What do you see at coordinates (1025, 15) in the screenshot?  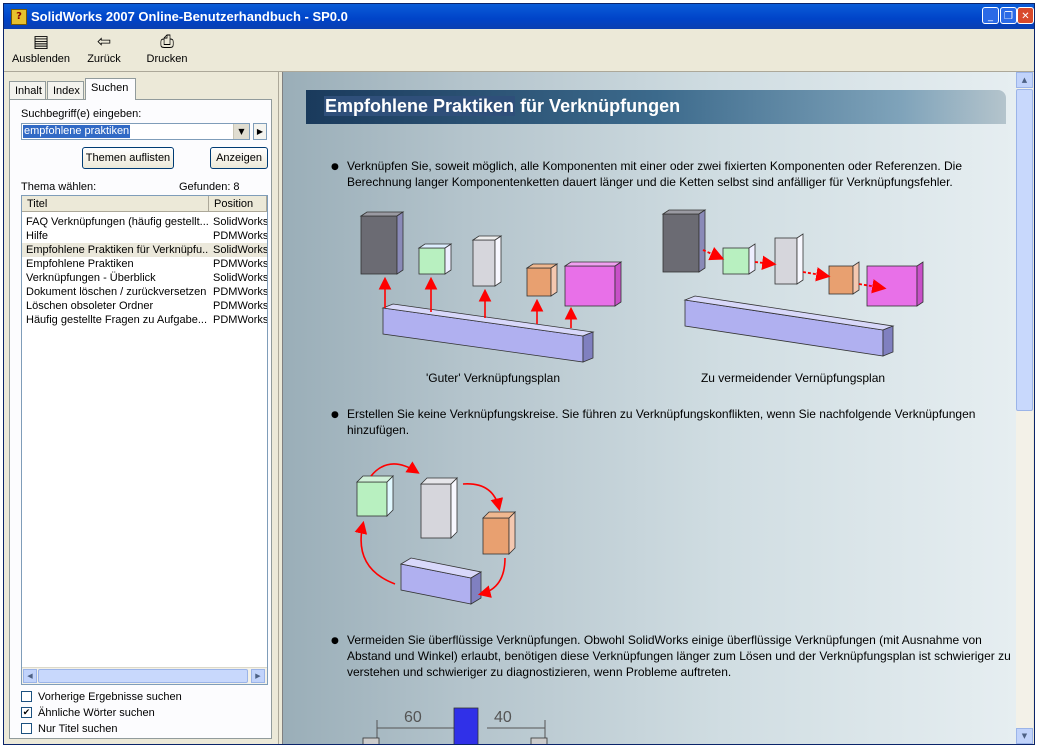 I see `close-icon: ✕` at bounding box center [1025, 15].